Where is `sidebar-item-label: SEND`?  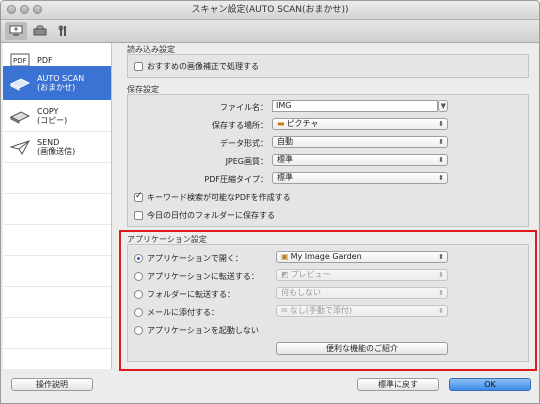 sidebar-item-label: SEND is located at coordinates (48, 142).